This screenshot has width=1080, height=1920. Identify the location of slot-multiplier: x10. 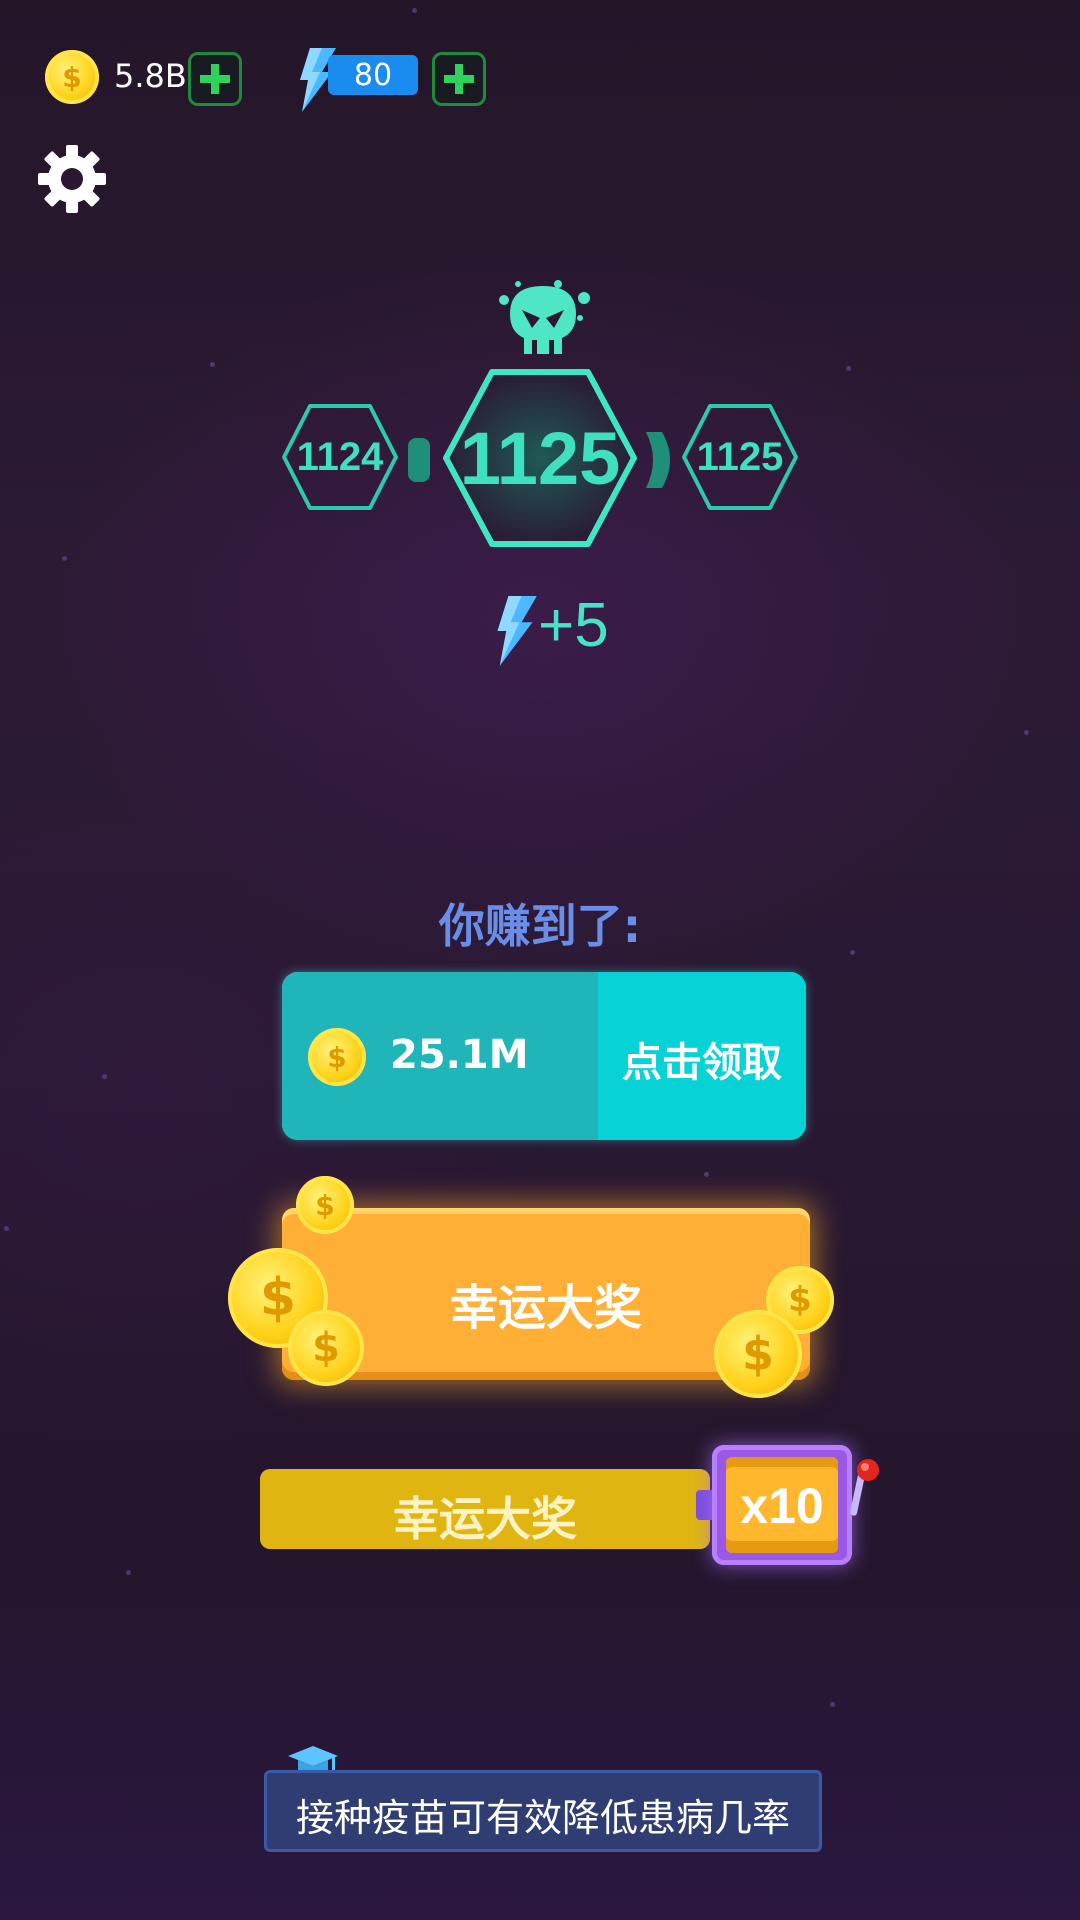
(782, 1506).